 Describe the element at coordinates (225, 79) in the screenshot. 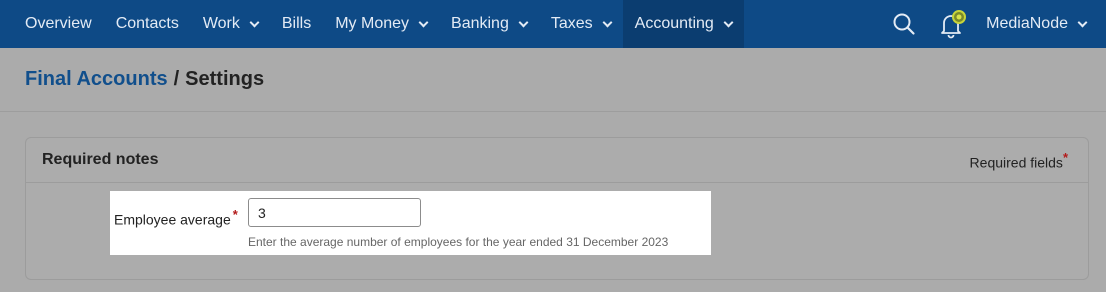

I see `page-title: Settings` at that location.